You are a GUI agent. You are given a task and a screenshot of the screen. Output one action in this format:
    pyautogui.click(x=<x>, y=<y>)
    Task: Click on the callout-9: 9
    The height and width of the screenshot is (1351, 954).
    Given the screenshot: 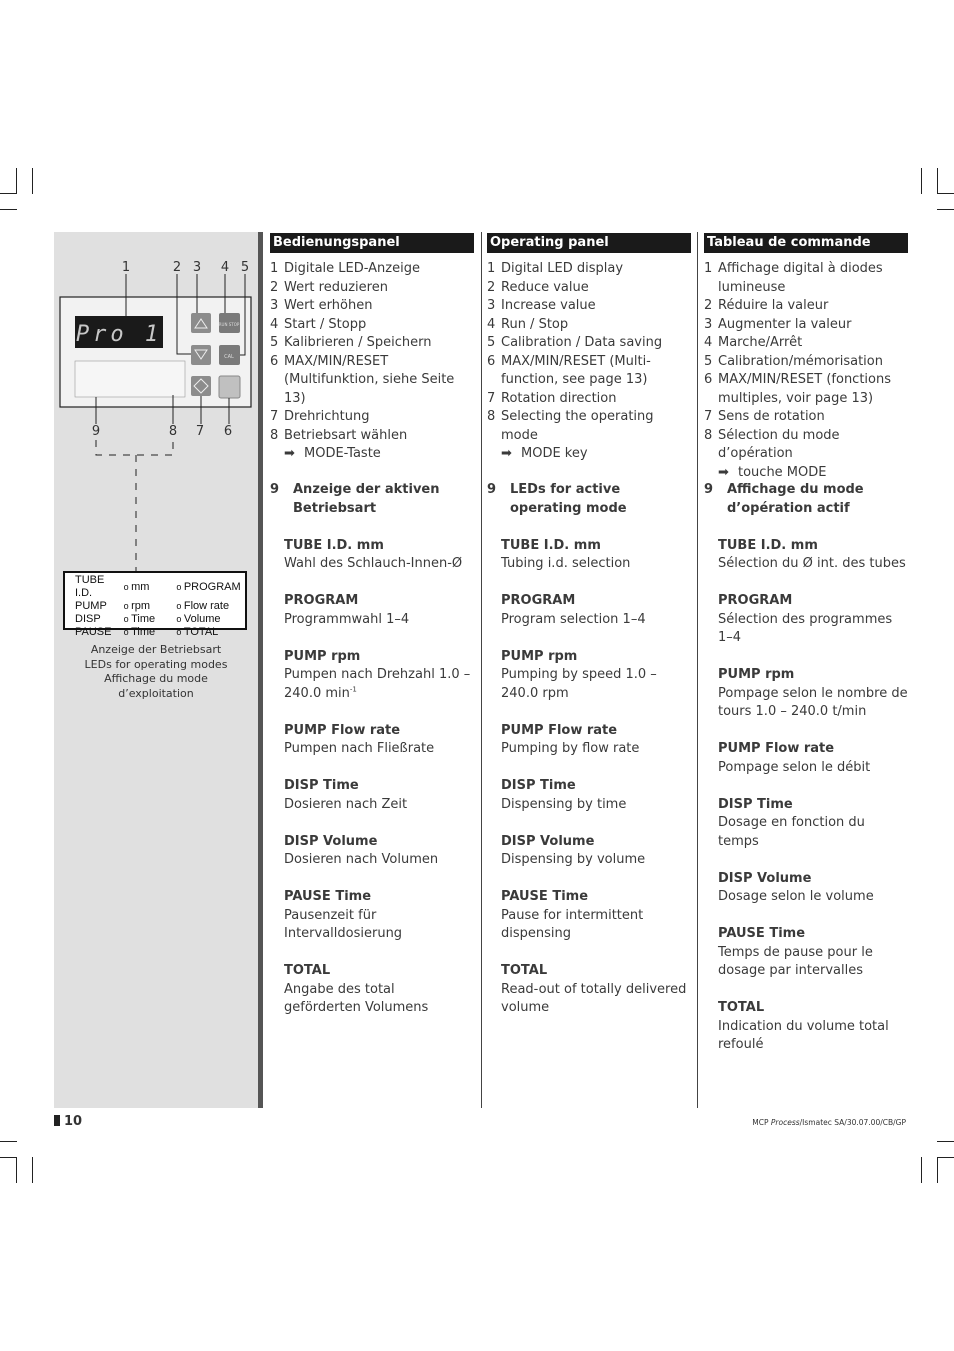 What is the action you would take?
    pyautogui.click(x=96, y=431)
    